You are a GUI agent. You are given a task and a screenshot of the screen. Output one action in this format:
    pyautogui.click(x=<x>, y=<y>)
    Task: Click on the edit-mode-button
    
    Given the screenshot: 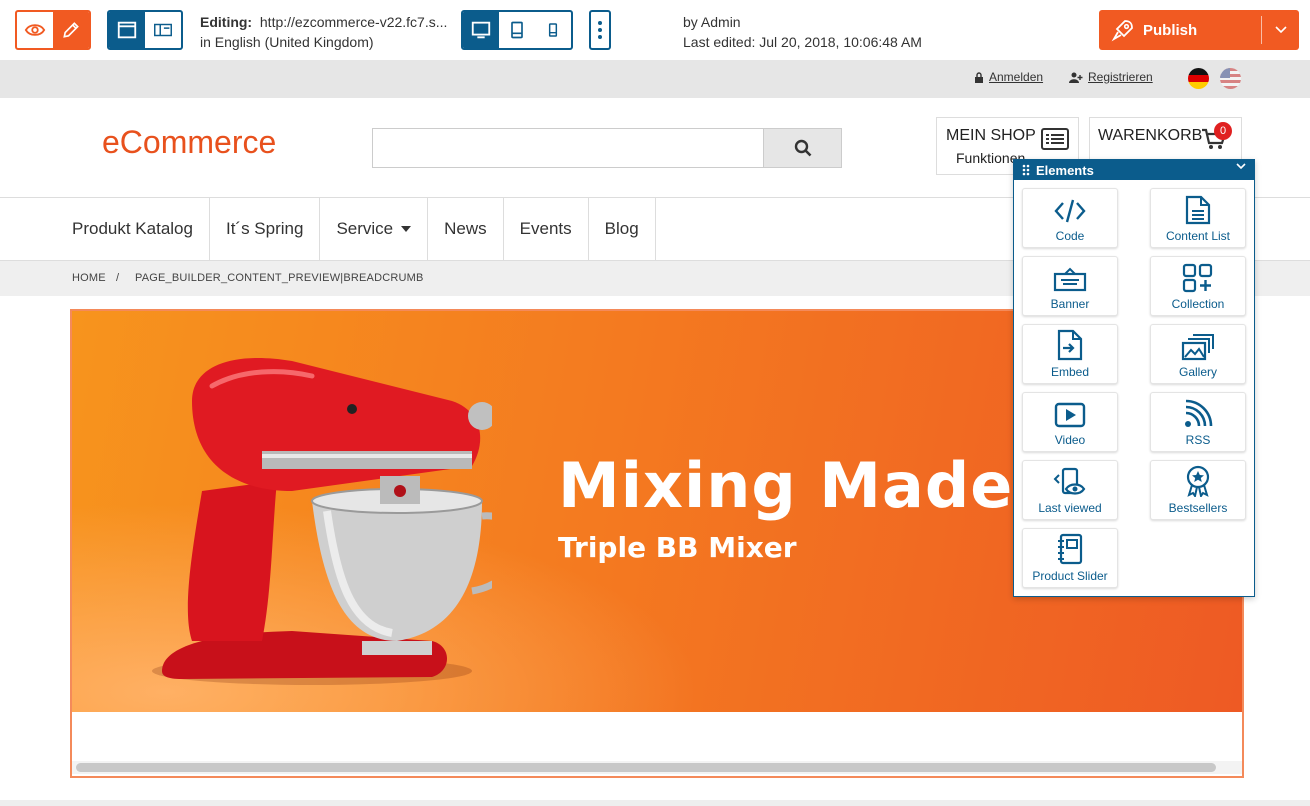 What is the action you would take?
    pyautogui.click(x=71, y=30)
    